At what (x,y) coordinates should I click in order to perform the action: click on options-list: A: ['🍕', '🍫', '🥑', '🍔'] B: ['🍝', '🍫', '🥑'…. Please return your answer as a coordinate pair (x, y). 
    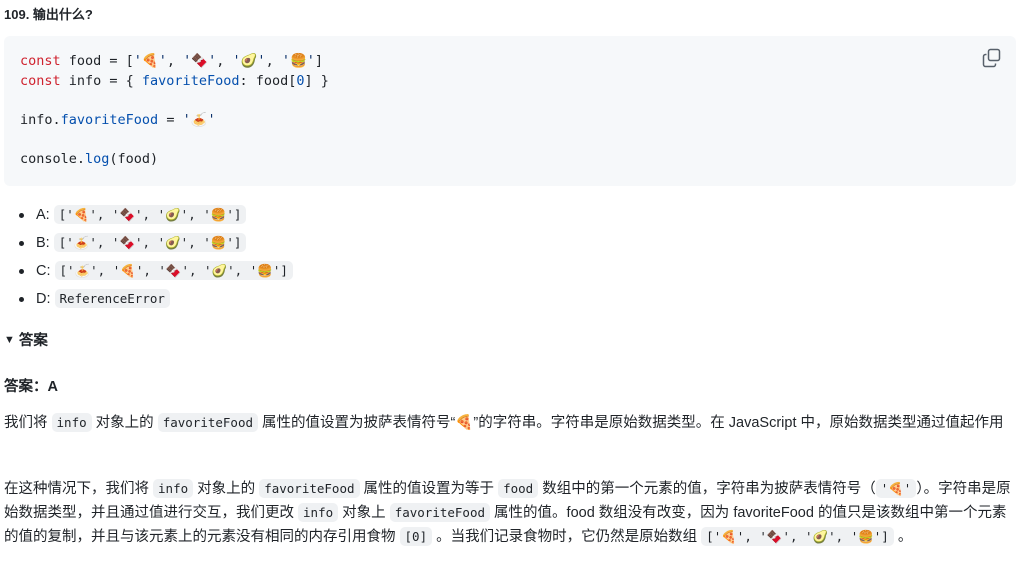
    Looking at the image, I should click on (146, 260).